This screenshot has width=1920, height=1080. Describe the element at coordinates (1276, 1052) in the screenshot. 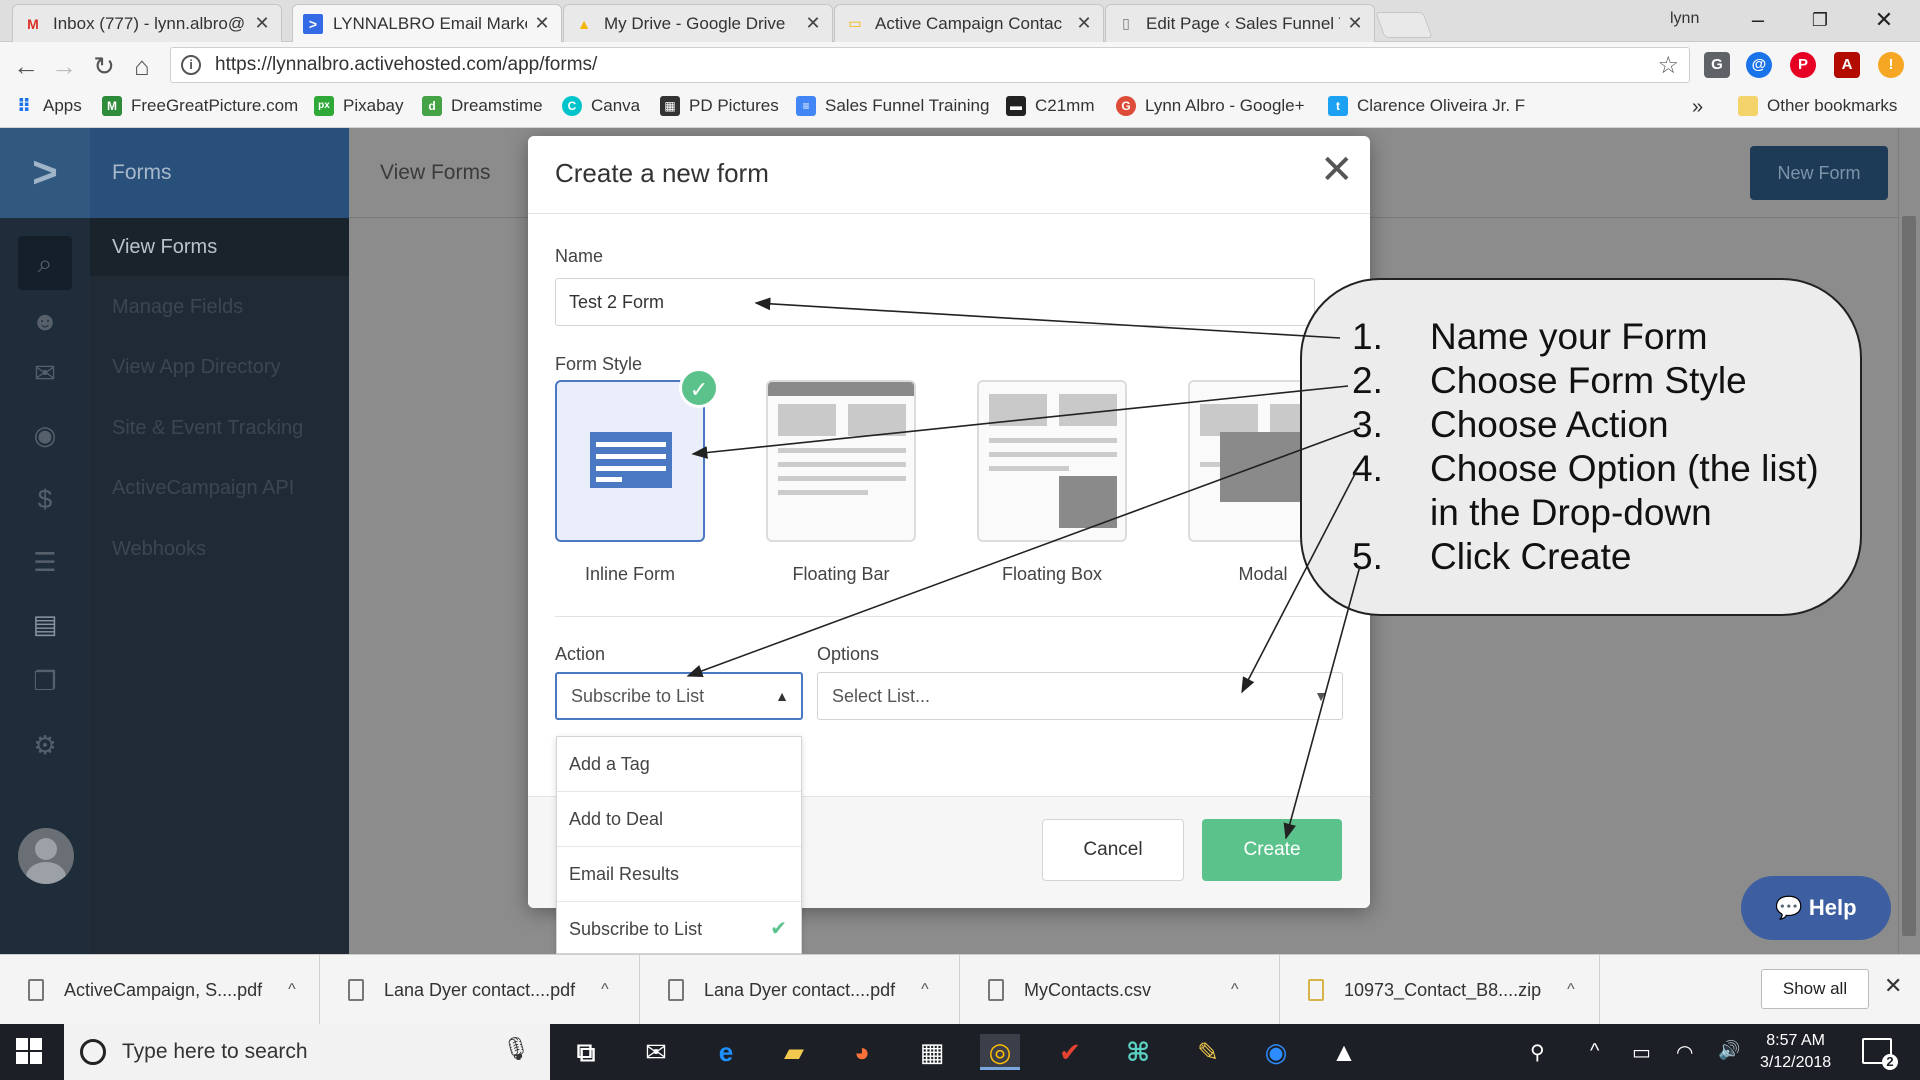

I see `zoom-icon: ◉` at that location.